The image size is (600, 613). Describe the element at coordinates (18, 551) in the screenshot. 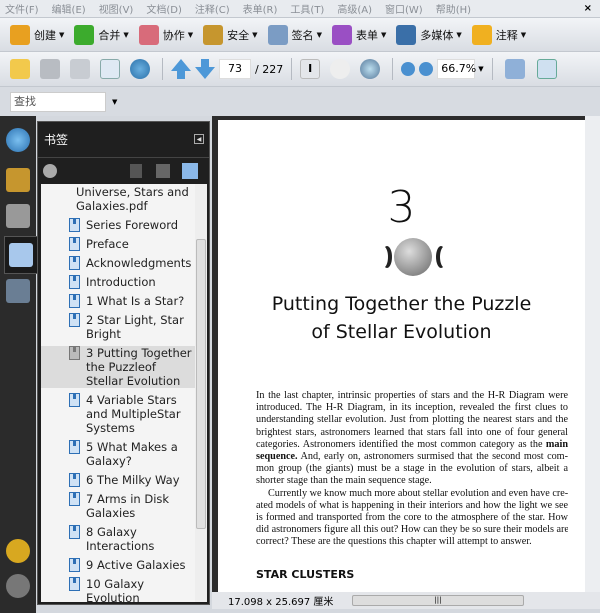

I see `comments-icon` at that location.